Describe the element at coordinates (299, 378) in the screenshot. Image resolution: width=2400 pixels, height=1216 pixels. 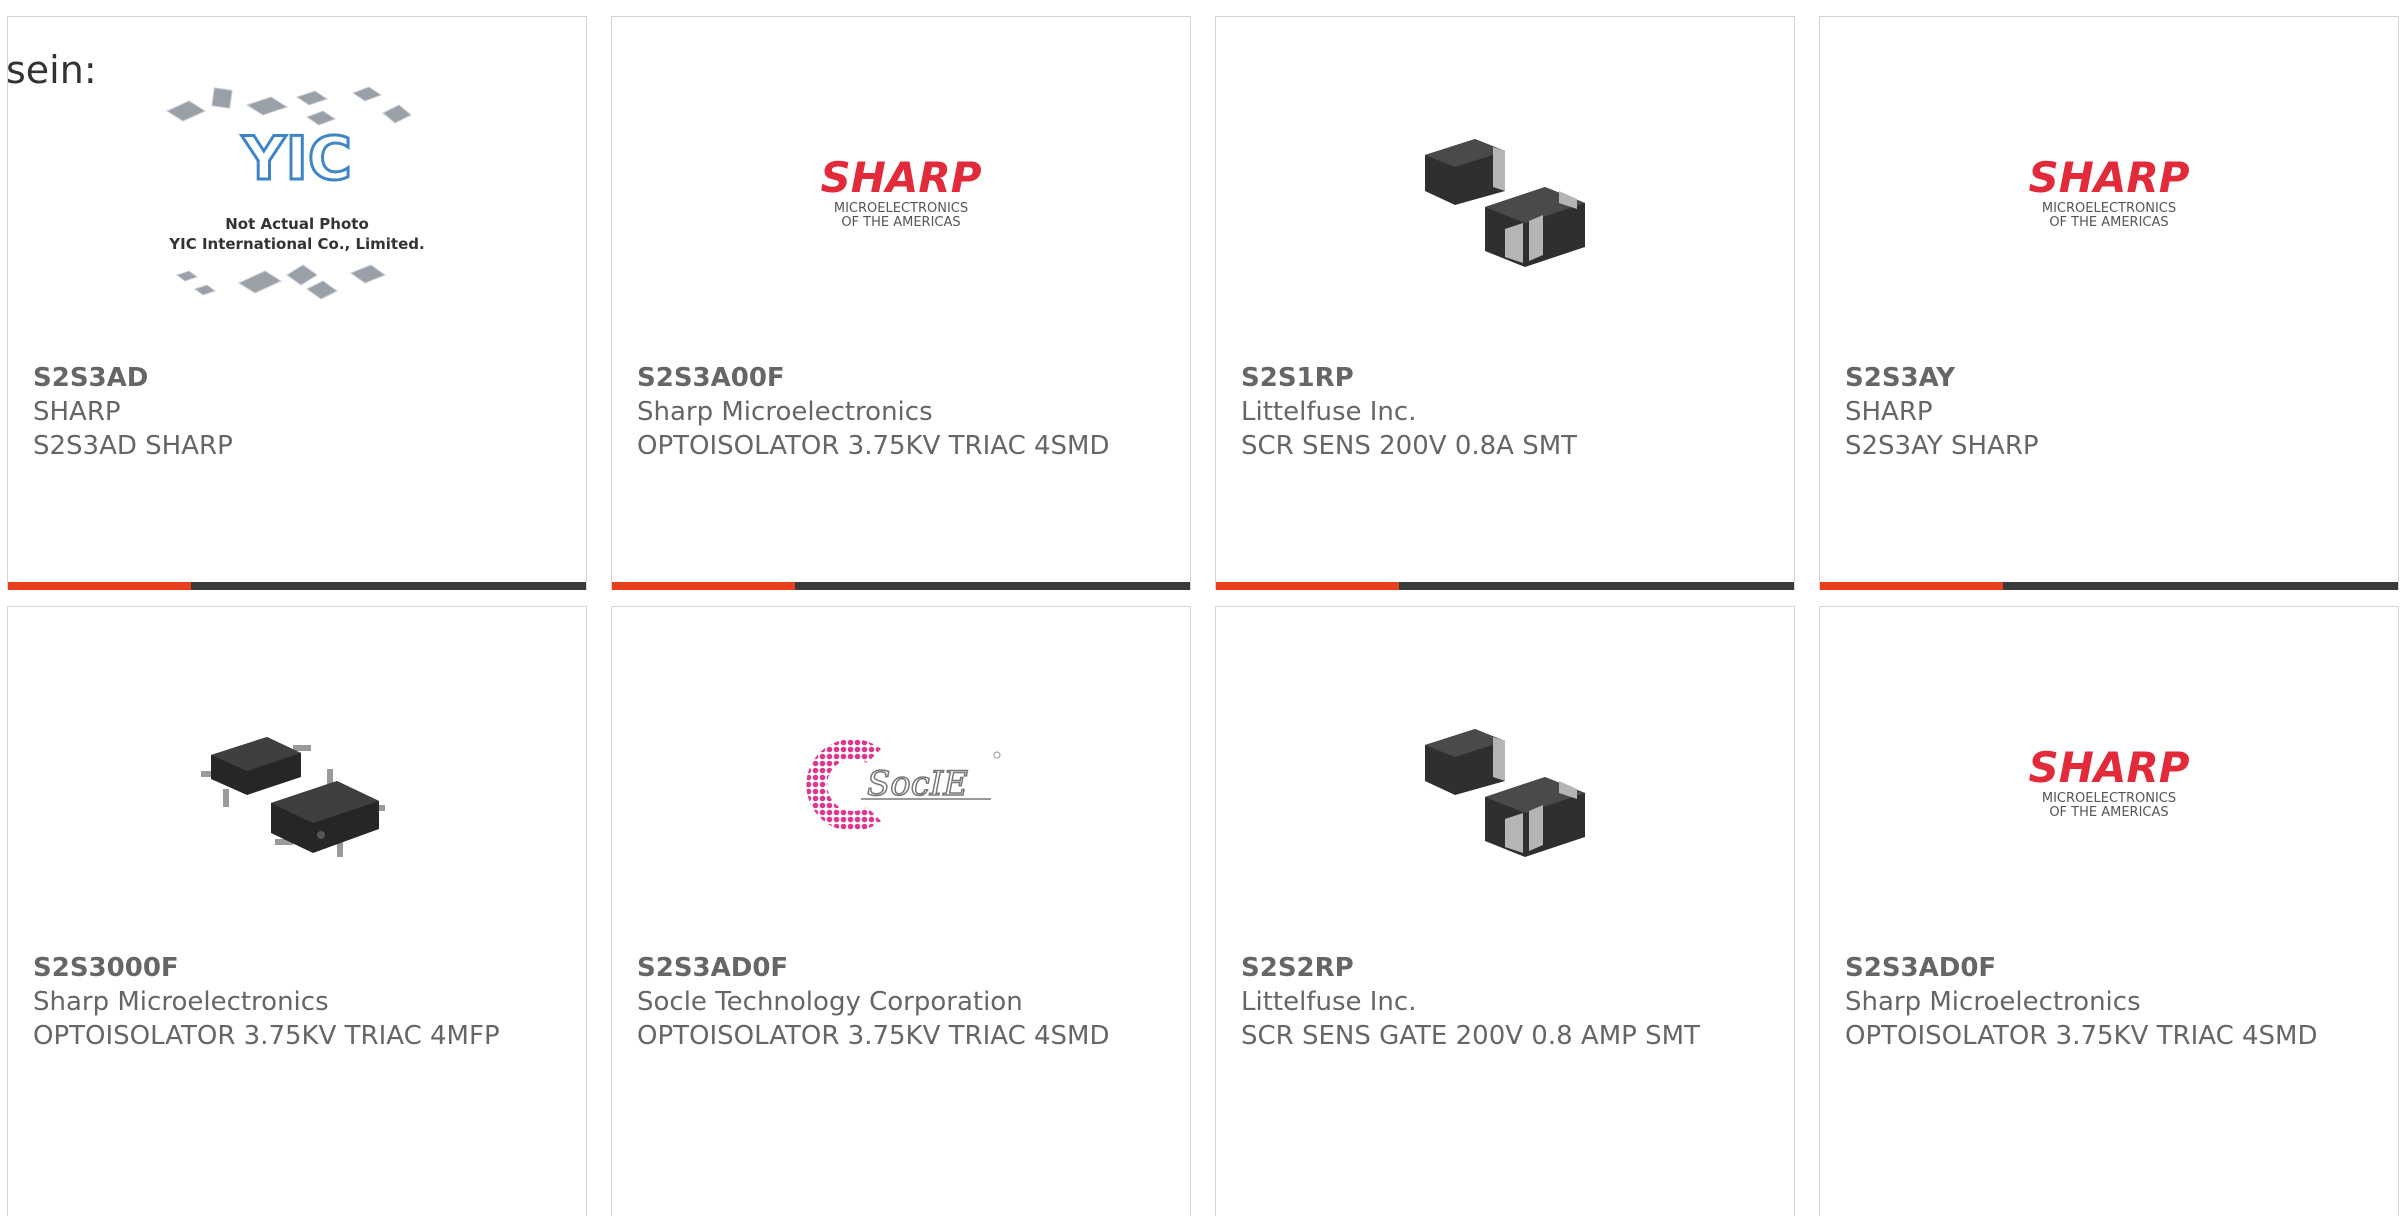
I see `part-number: S2S3AD` at that location.